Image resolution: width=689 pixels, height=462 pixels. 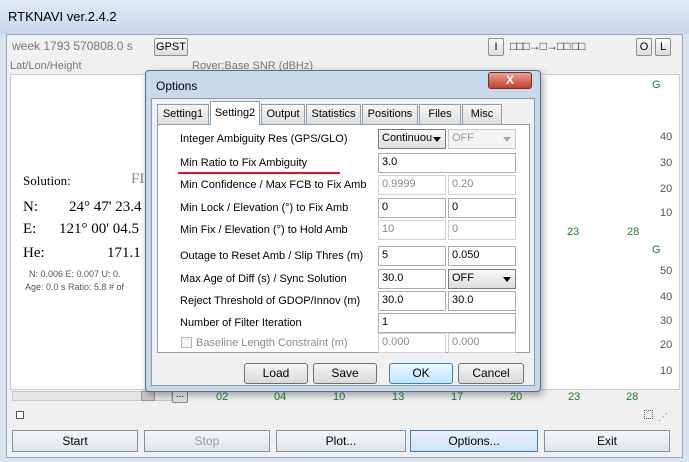 I want to click on prn-label: 20, so click(x=516, y=397).